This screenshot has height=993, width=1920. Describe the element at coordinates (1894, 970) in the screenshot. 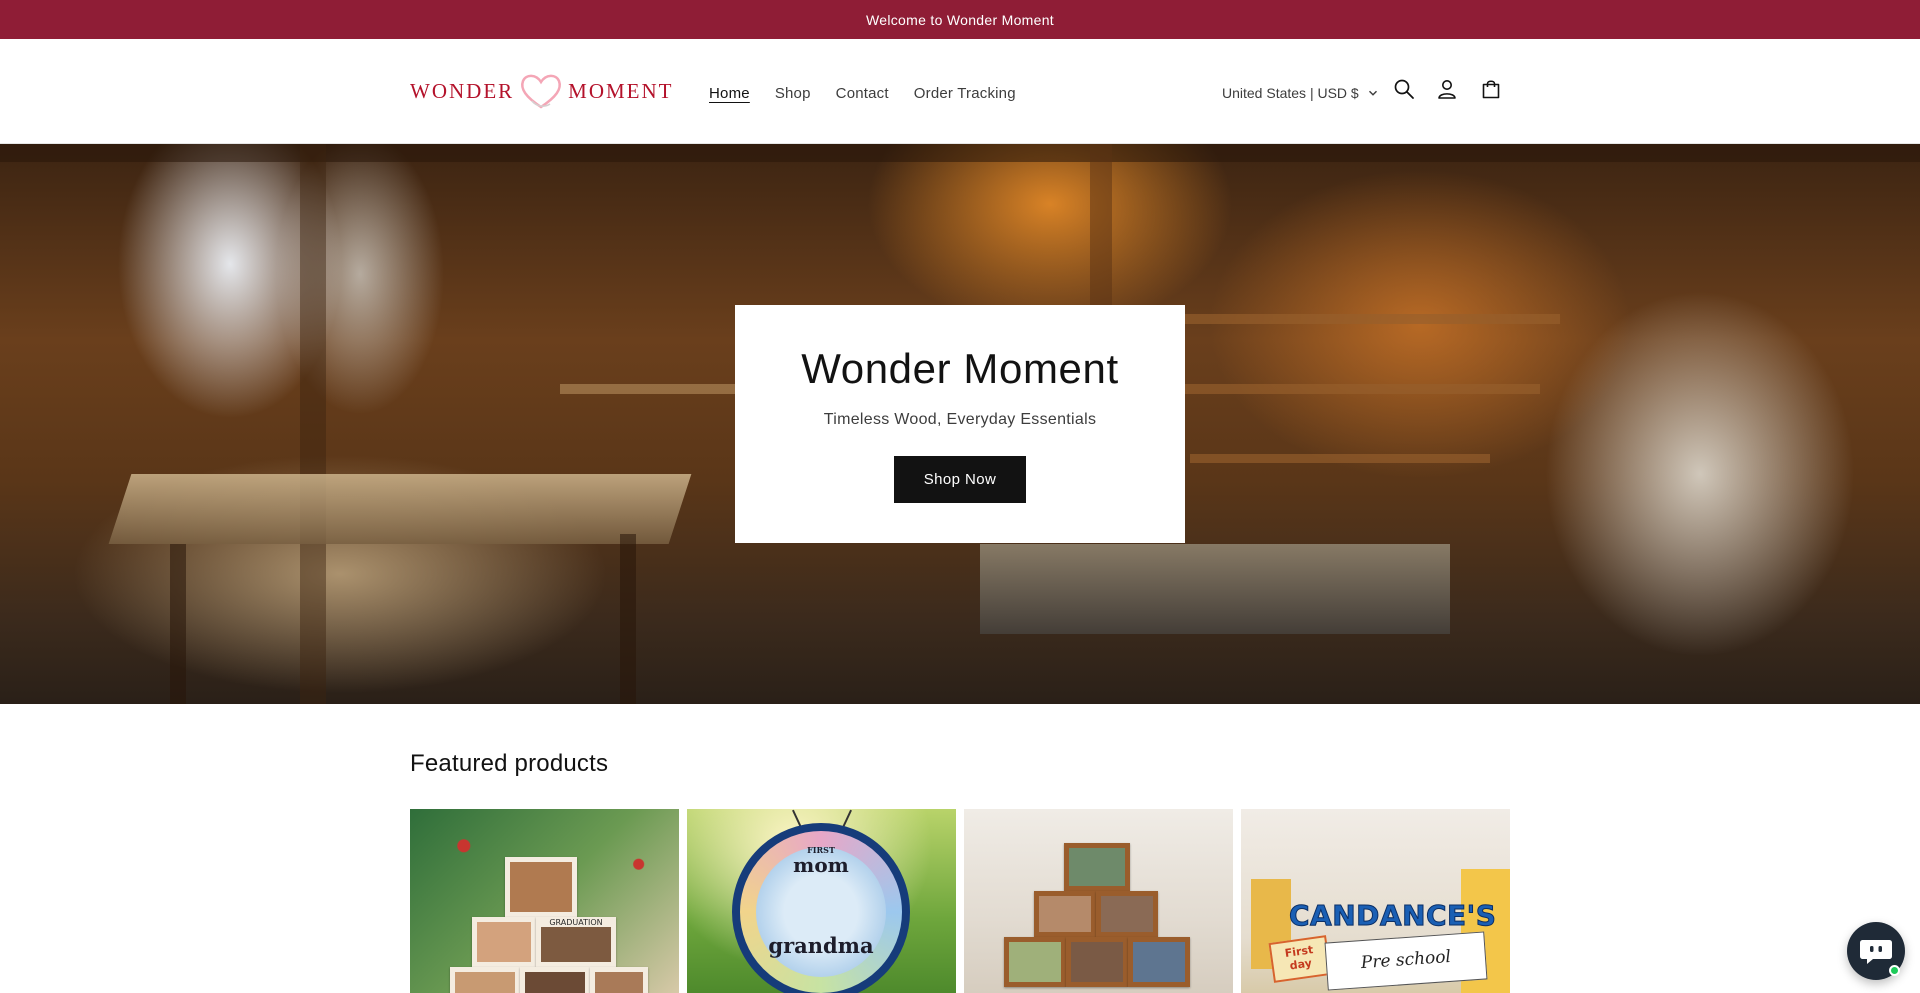

I see `online-status-dot` at that location.